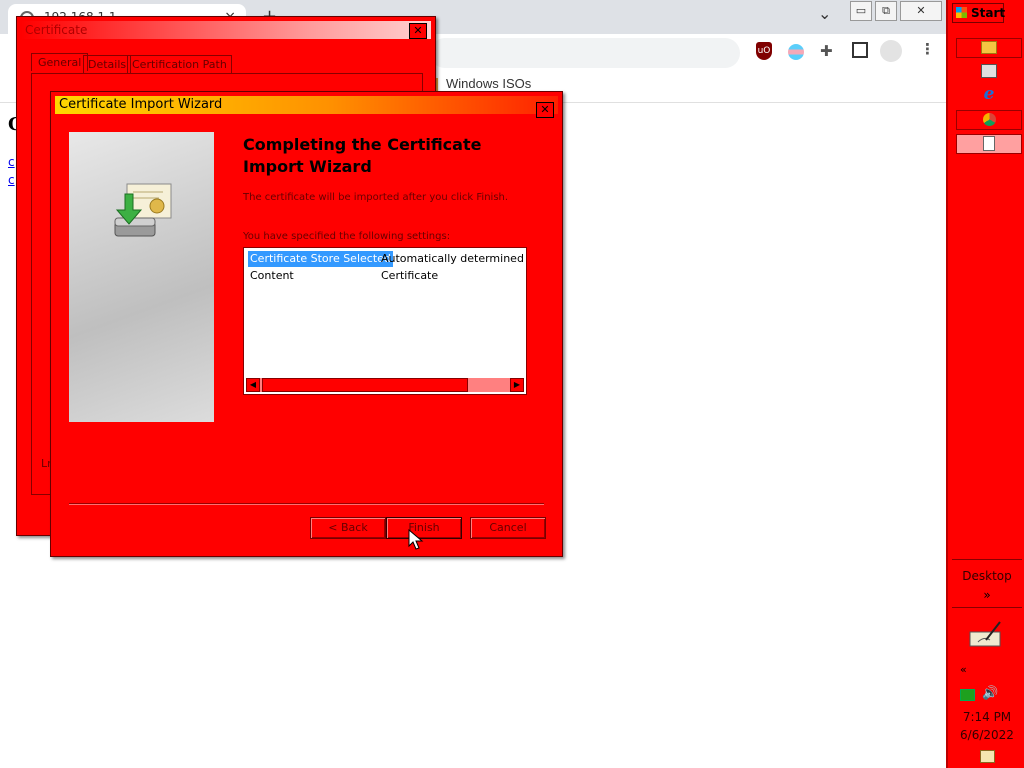  Describe the element at coordinates (320, 259) in the screenshot. I see `settings-name-store: Certificate Store Selected` at that location.